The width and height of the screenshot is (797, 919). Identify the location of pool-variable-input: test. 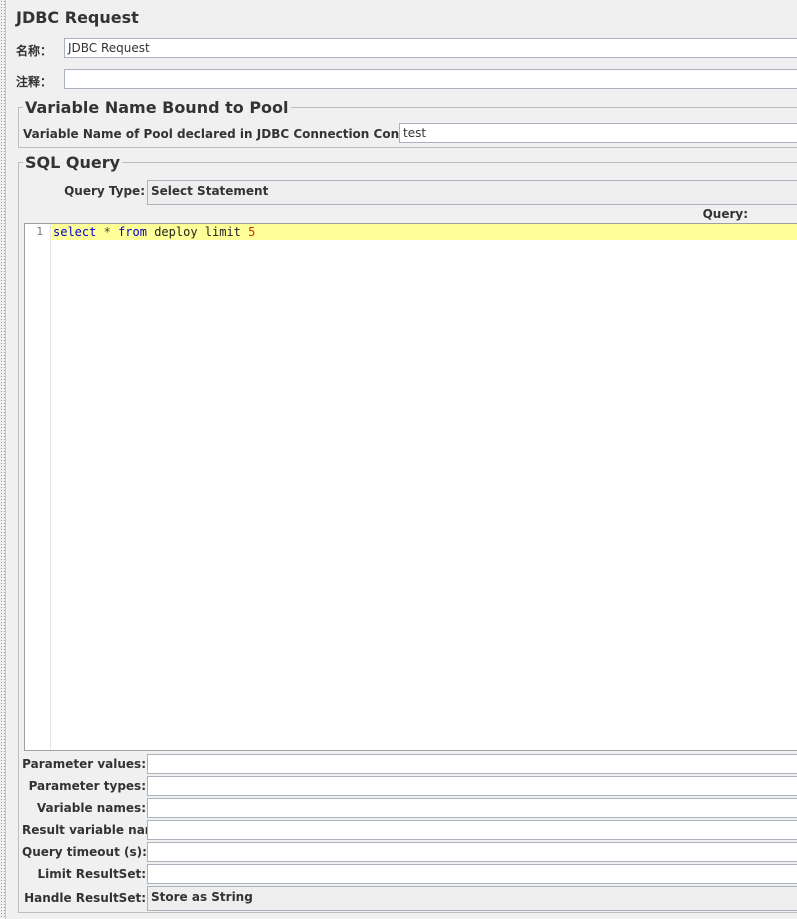
(598, 133).